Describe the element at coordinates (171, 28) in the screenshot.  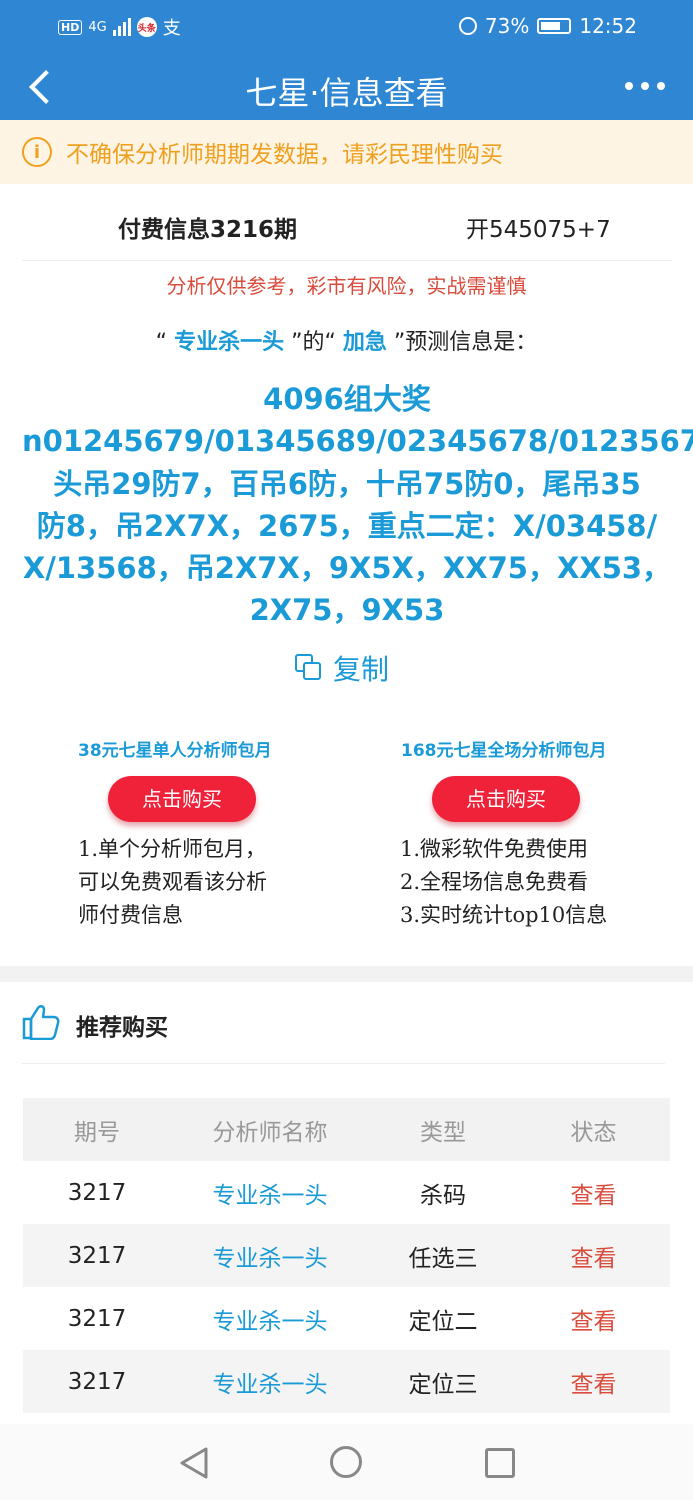
I see `pay-icon: 支` at that location.